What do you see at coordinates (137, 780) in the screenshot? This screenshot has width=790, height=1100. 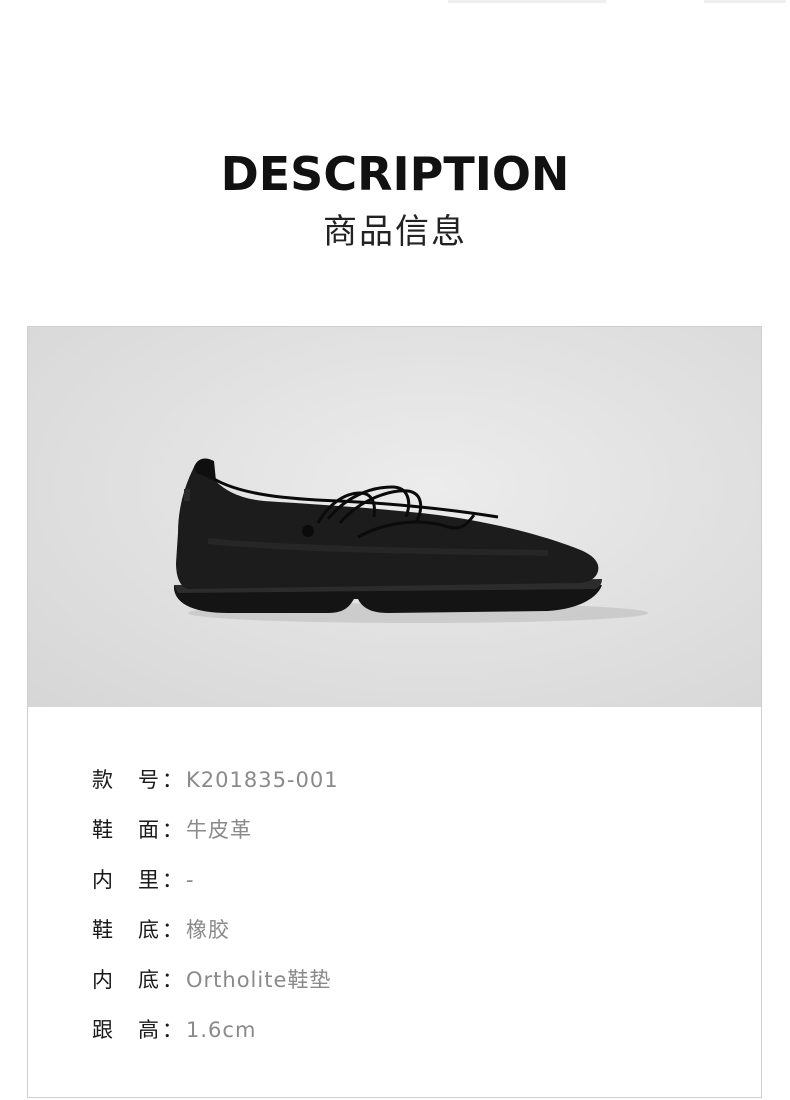 I see `spec-label: 款号：` at bounding box center [137, 780].